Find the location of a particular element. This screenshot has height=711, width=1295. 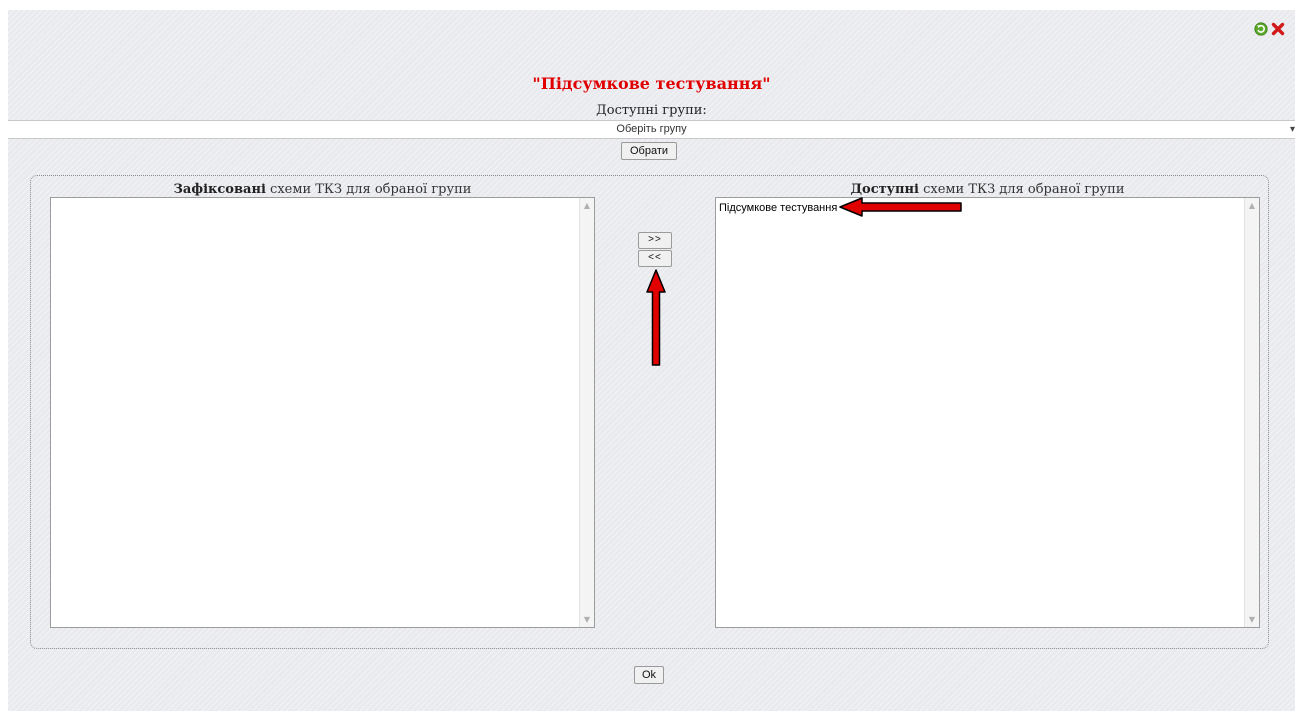

ok-button: Ok is located at coordinates (649, 675).